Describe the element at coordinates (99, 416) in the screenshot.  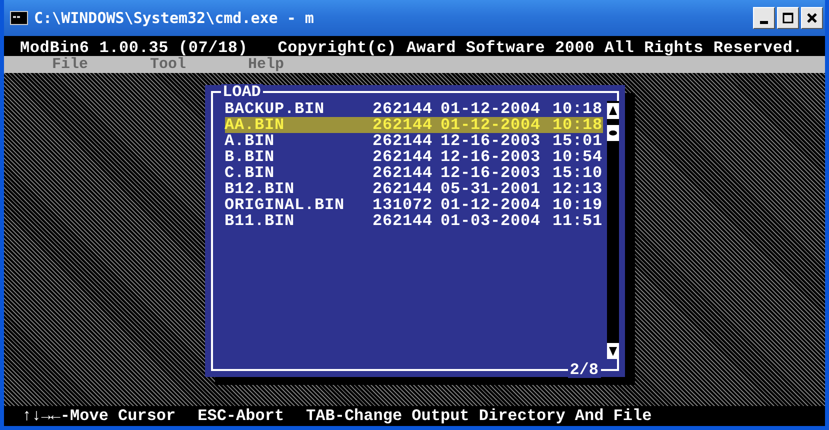
I see `key-hint: ↑↓→←-Move Cursor` at that location.